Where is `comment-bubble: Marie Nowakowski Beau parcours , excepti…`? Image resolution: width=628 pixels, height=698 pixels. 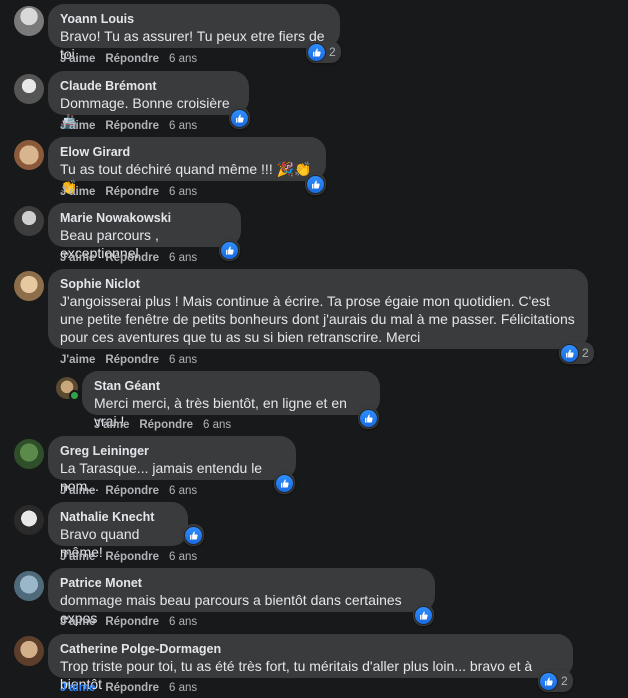 comment-bubble: Marie Nowakowski Beau parcours , excepti… is located at coordinates (144, 232).